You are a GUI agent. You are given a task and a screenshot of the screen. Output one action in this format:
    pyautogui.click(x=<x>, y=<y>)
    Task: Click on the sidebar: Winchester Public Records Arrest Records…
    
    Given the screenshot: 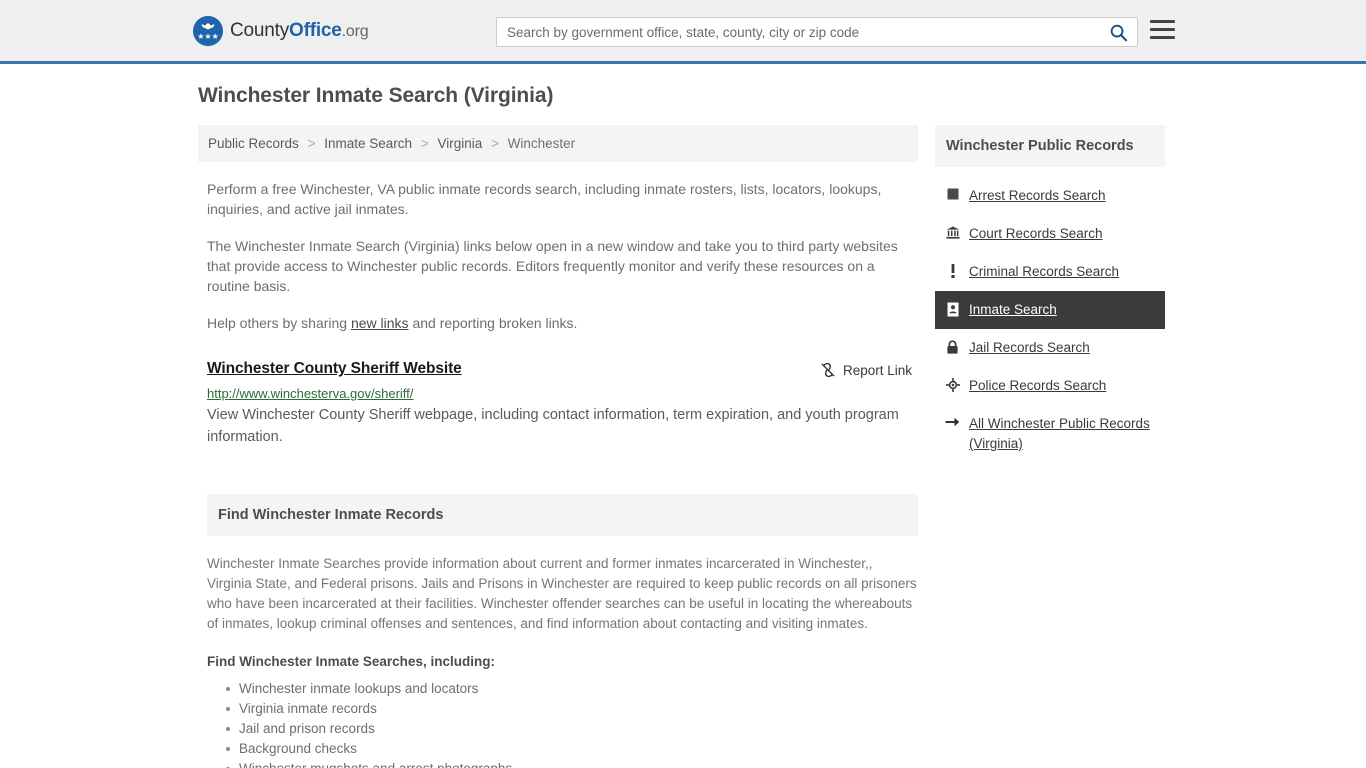 What is the action you would take?
    pyautogui.click(x=1050, y=294)
    